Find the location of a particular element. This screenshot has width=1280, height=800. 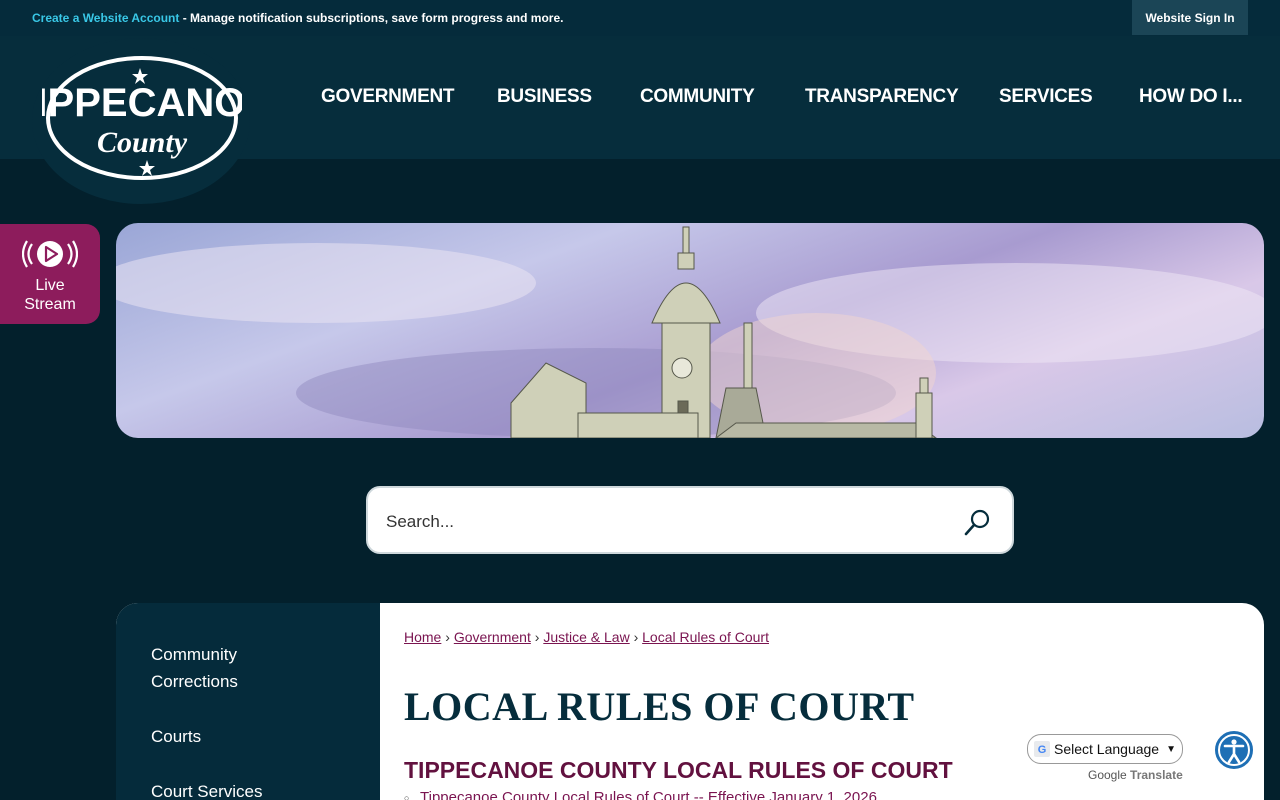

language-select-label: Select Language is located at coordinates (1107, 749).